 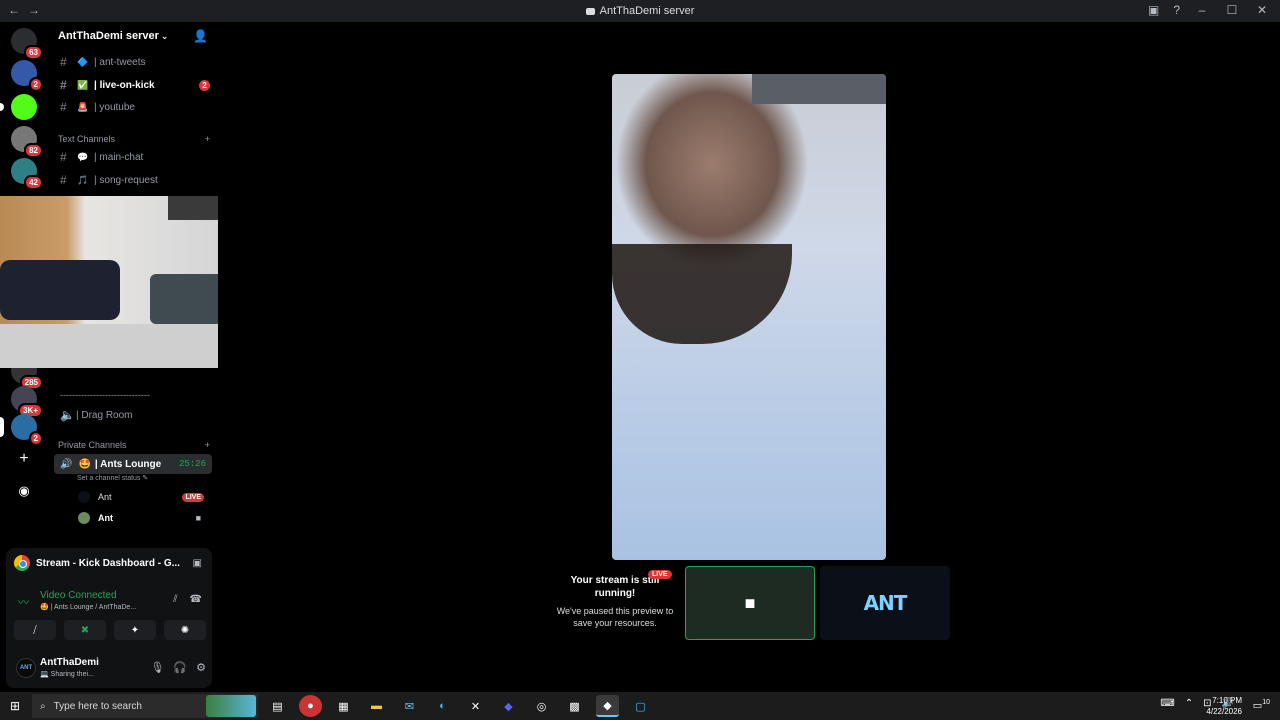 What do you see at coordinates (35, 630) in the screenshot?
I see `camera-off-button: ⧸` at bounding box center [35, 630].